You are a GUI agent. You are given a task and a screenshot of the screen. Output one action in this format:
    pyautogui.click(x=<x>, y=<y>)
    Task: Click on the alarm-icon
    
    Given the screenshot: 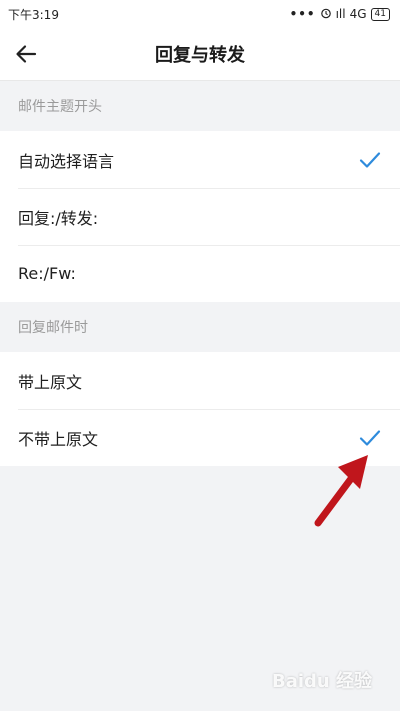 What is the action you would take?
    pyautogui.click(x=326, y=14)
    